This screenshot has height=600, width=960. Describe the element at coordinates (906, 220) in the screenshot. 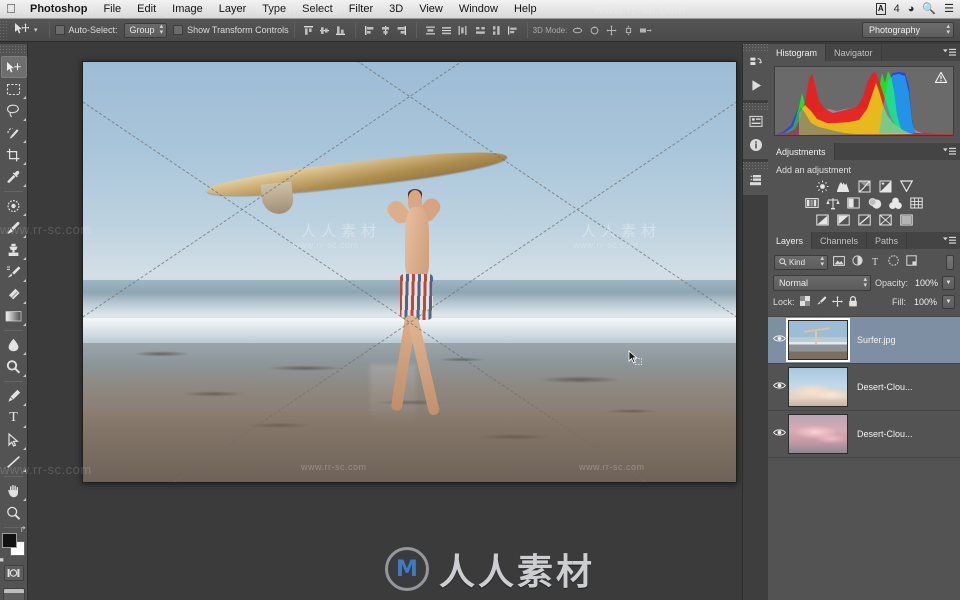

I see `selective-color-icon` at that location.